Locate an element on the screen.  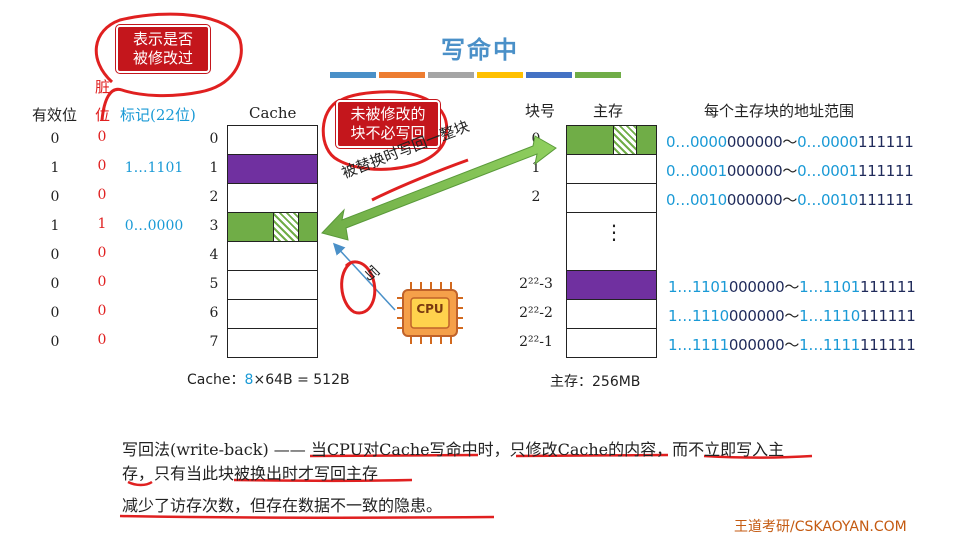
footer-brand: 王道考研/CSKAOYAN.COM is located at coordinates (820, 527).